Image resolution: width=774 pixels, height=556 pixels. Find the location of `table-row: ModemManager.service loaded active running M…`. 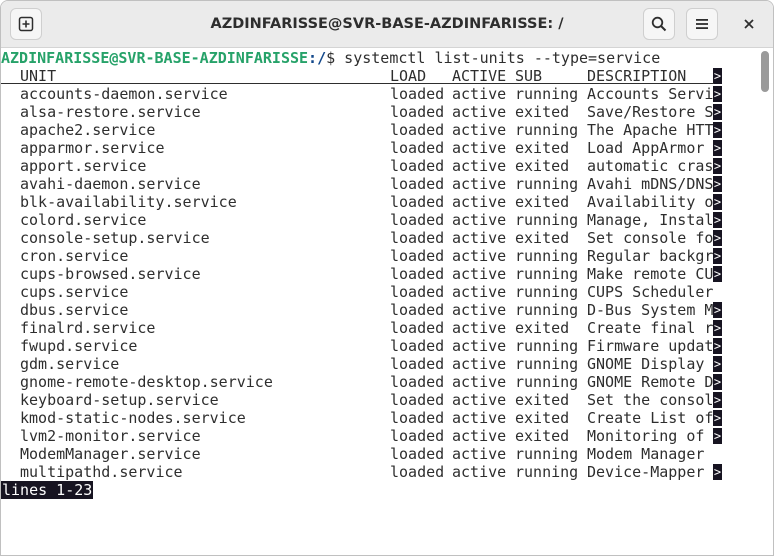

table-row: ModemManager.service loaded active running M… is located at coordinates (381, 454).